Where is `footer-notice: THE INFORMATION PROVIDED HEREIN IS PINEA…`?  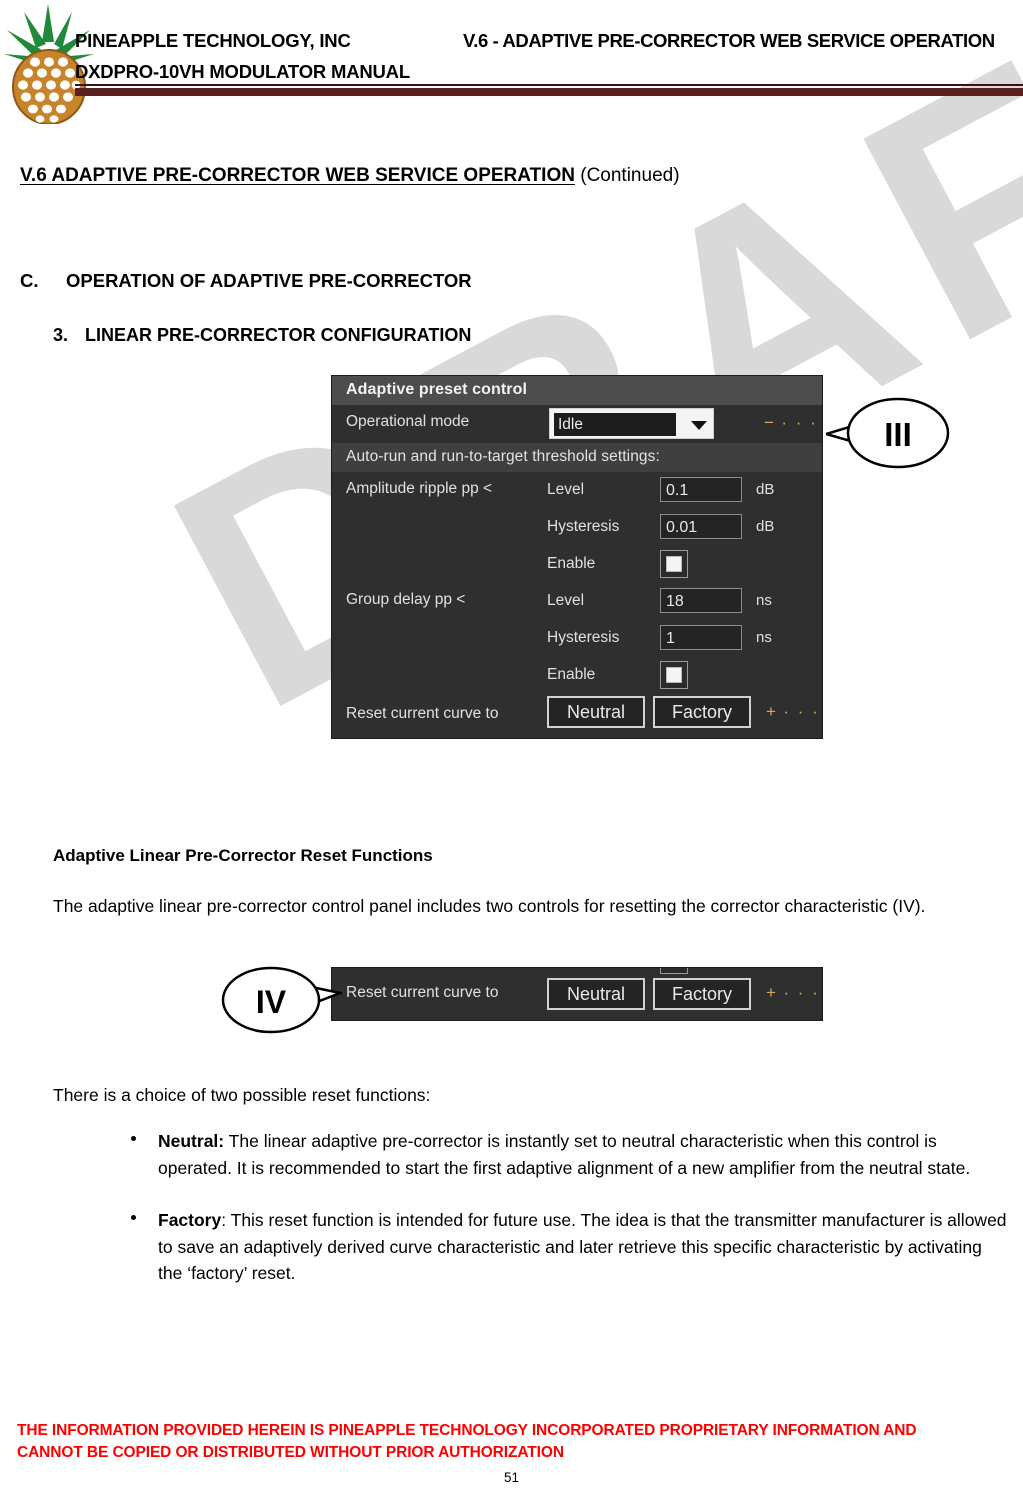 footer-notice: THE INFORMATION PROVIDED HEREIN IS PINEA… is located at coordinates (512, 1442).